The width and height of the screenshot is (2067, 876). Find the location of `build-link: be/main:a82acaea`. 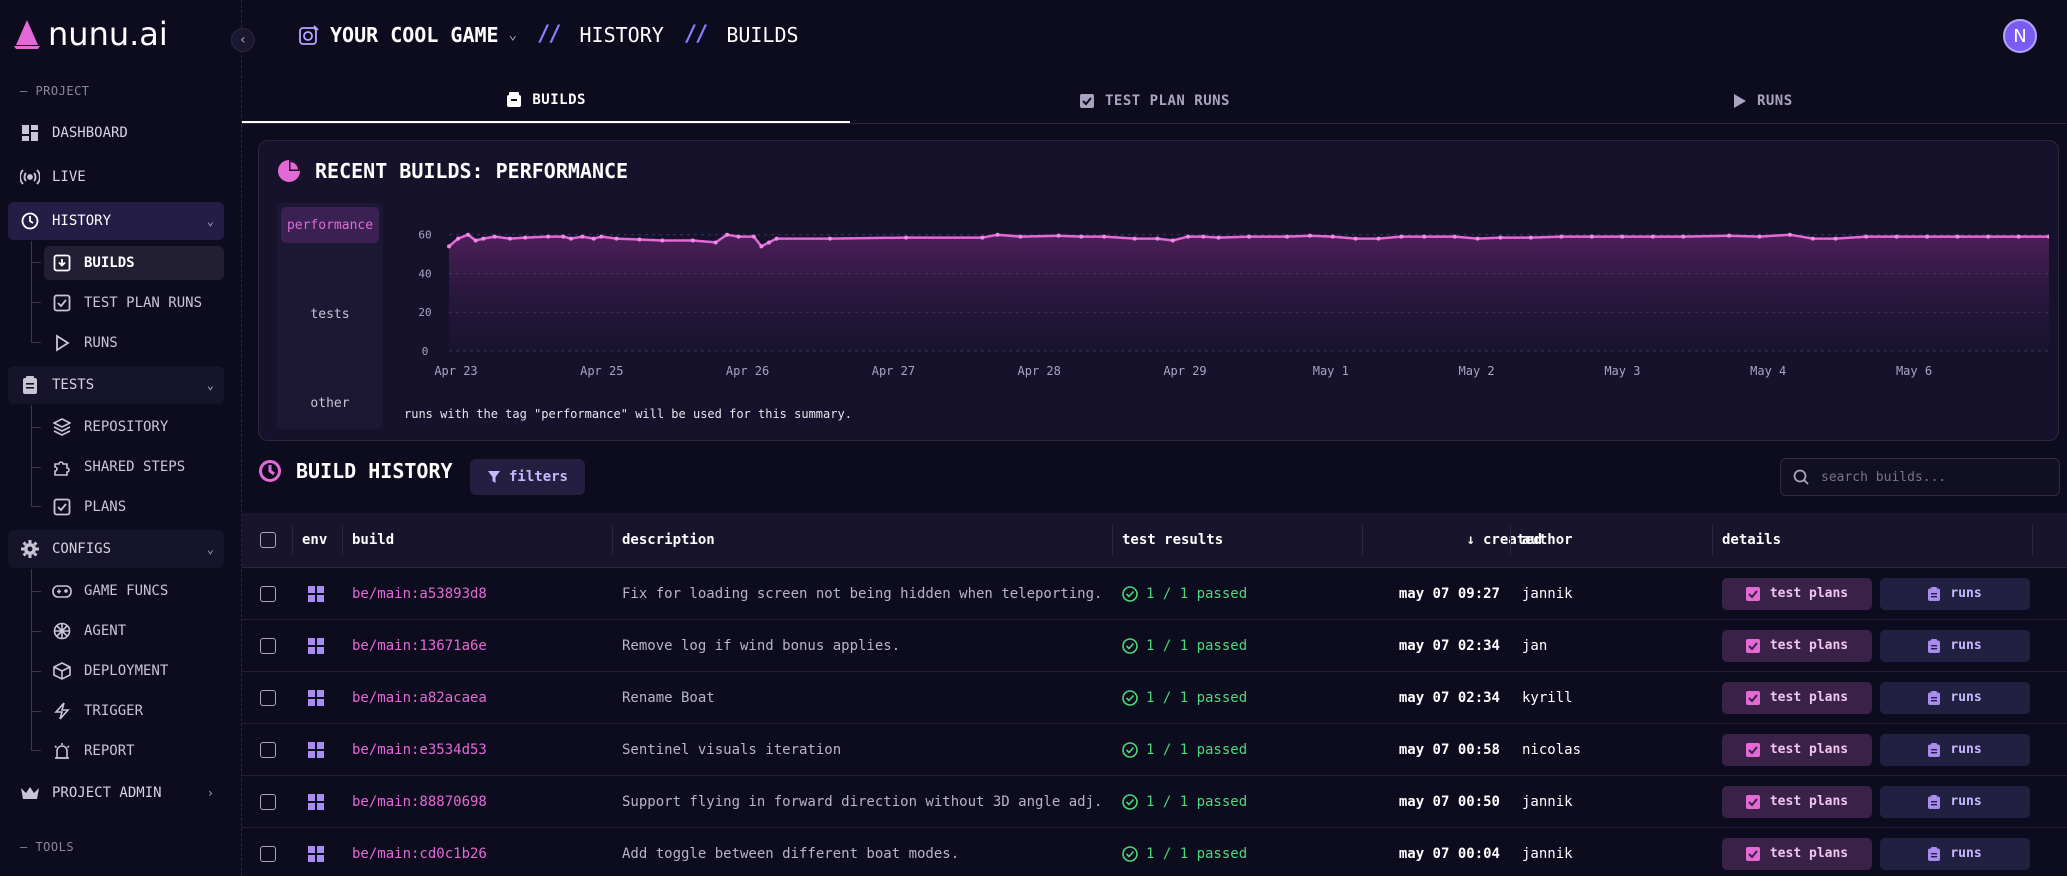

build-link: be/main:a82acaea is located at coordinates (419, 697).